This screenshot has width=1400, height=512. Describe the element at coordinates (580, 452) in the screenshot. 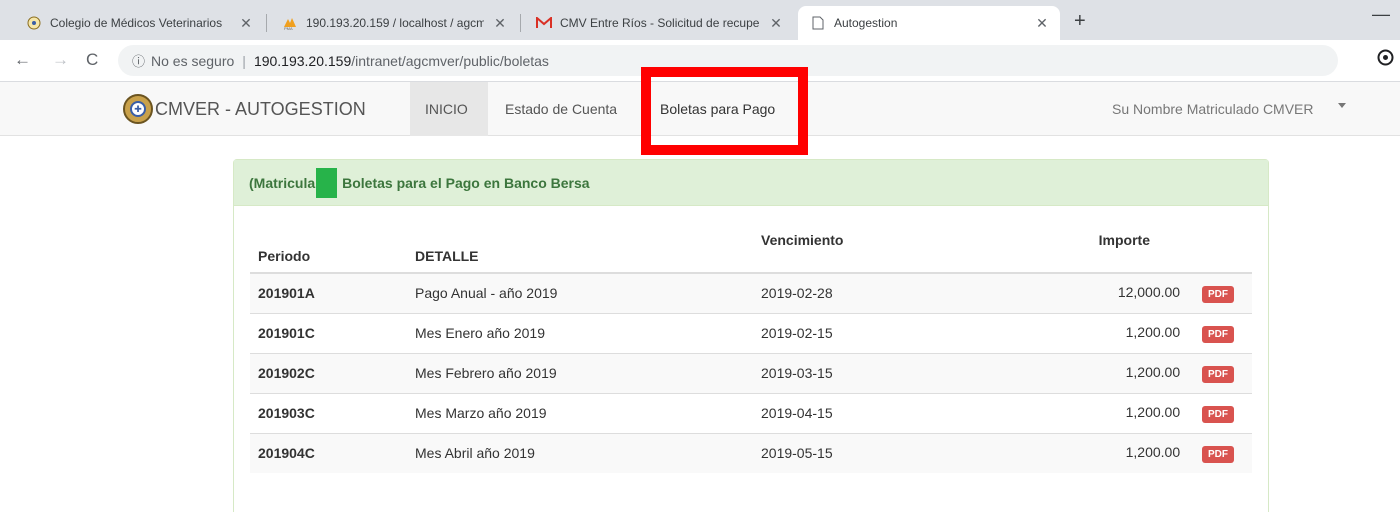

I see `cell-detalle: Mes Abril año 2019` at that location.